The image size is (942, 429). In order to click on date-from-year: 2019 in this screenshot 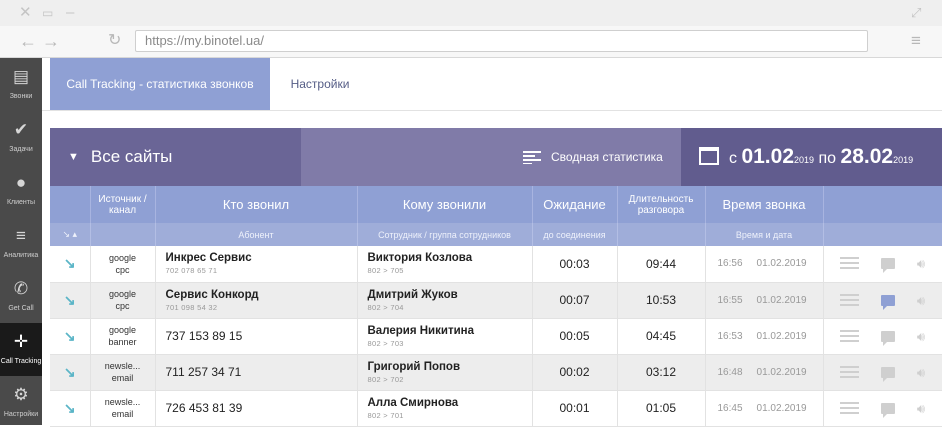, I will do `click(804, 160)`.